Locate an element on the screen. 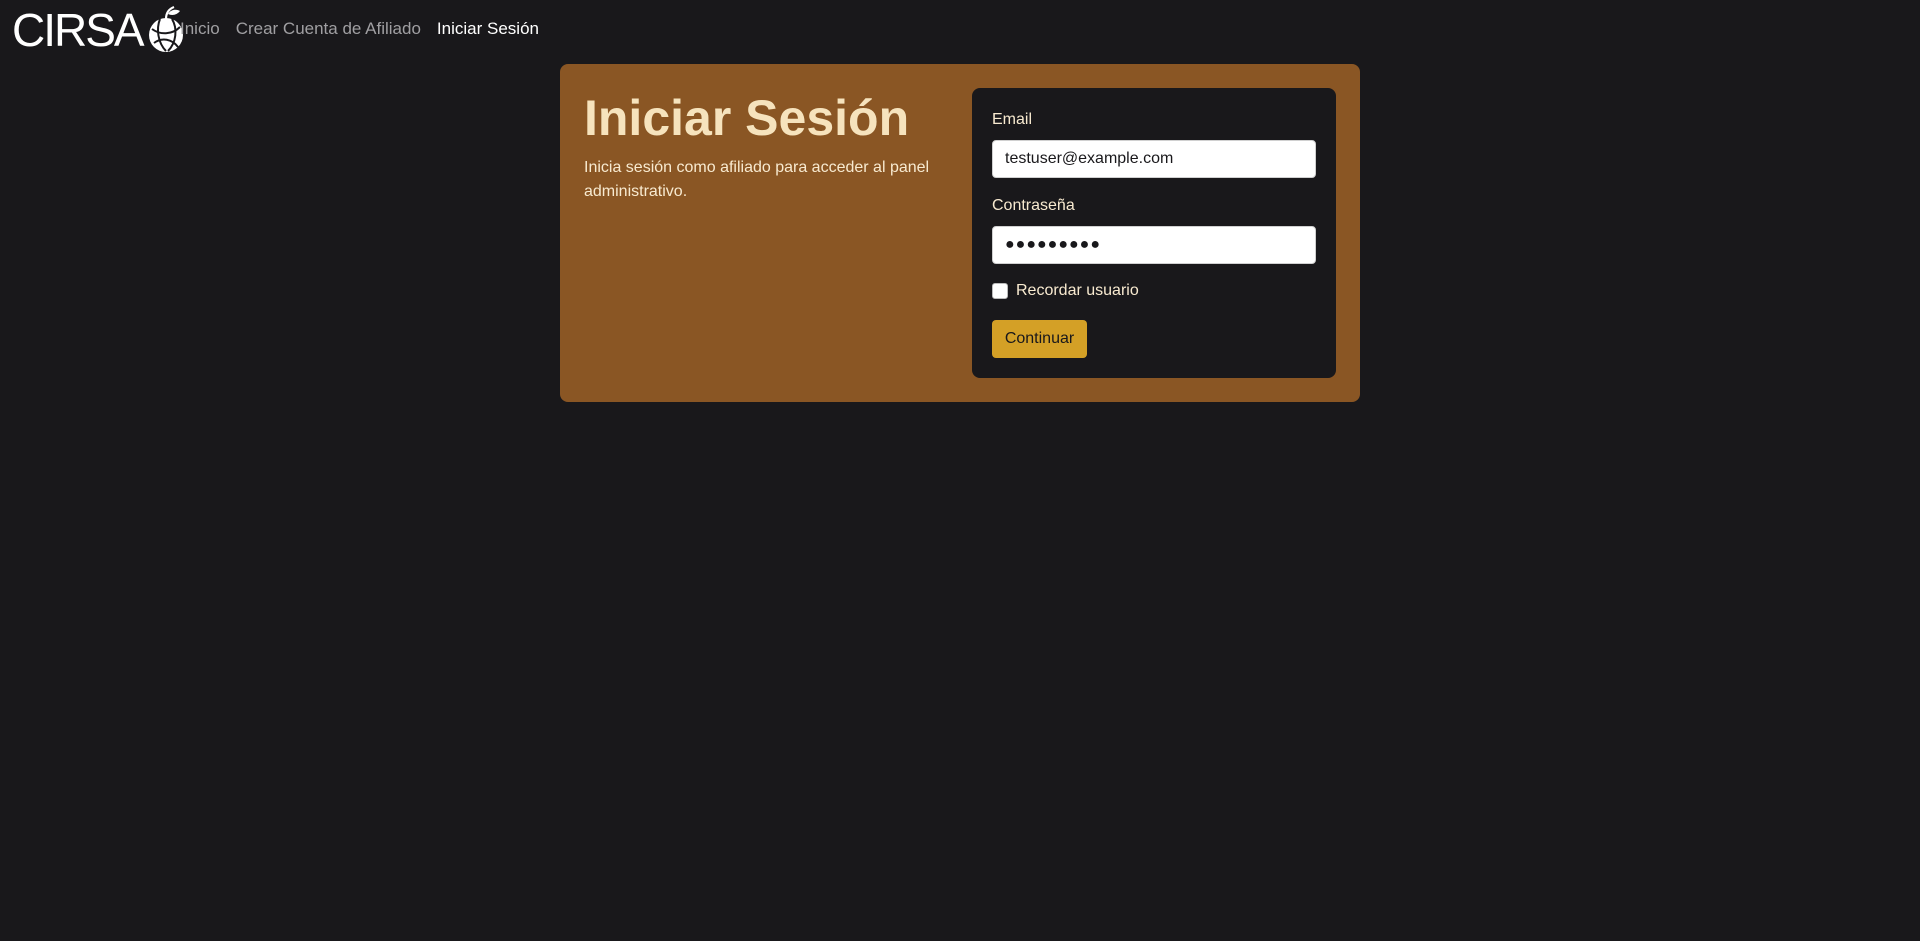  remember-row: Recordar usuario is located at coordinates (1065, 291).